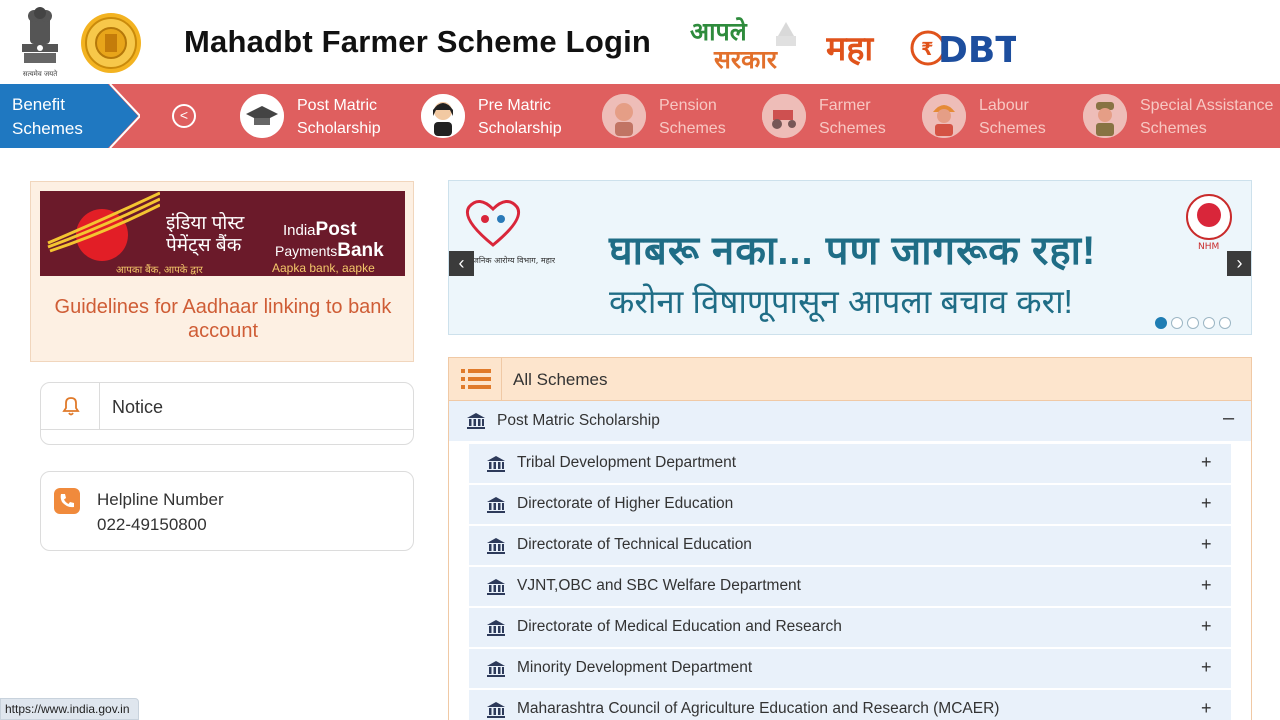 The image size is (1280, 720). I want to click on public-health-caption: सार्वजनिक आरोग्य विभाग, महाराष्ट्र शासन, so click(508, 260).